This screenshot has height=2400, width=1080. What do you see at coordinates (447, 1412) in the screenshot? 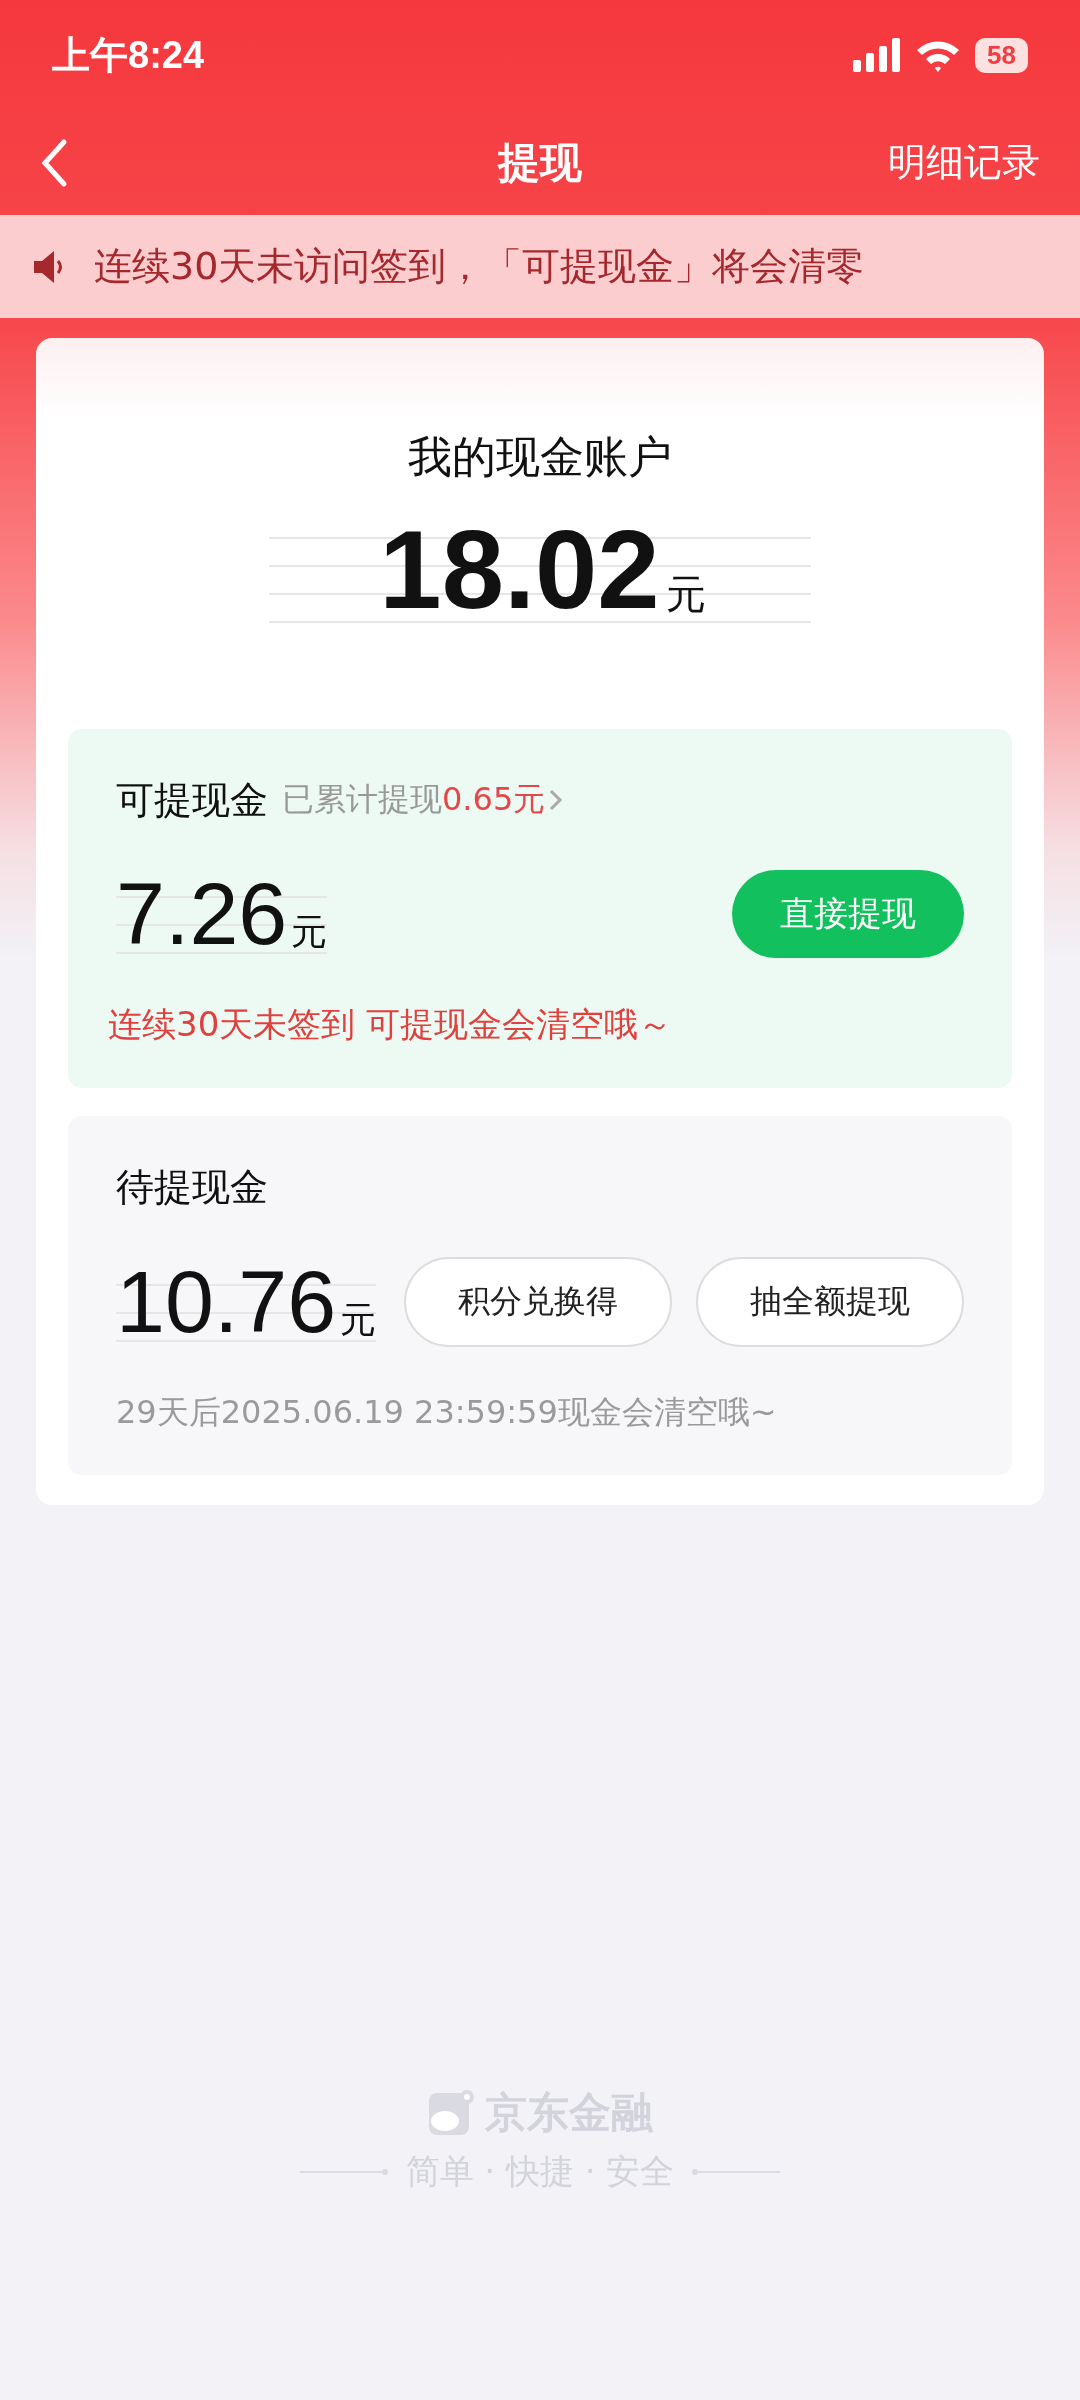
I see `expiry-note: 29天后2025.06.19 23:59:59现金会清空哦~` at bounding box center [447, 1412].